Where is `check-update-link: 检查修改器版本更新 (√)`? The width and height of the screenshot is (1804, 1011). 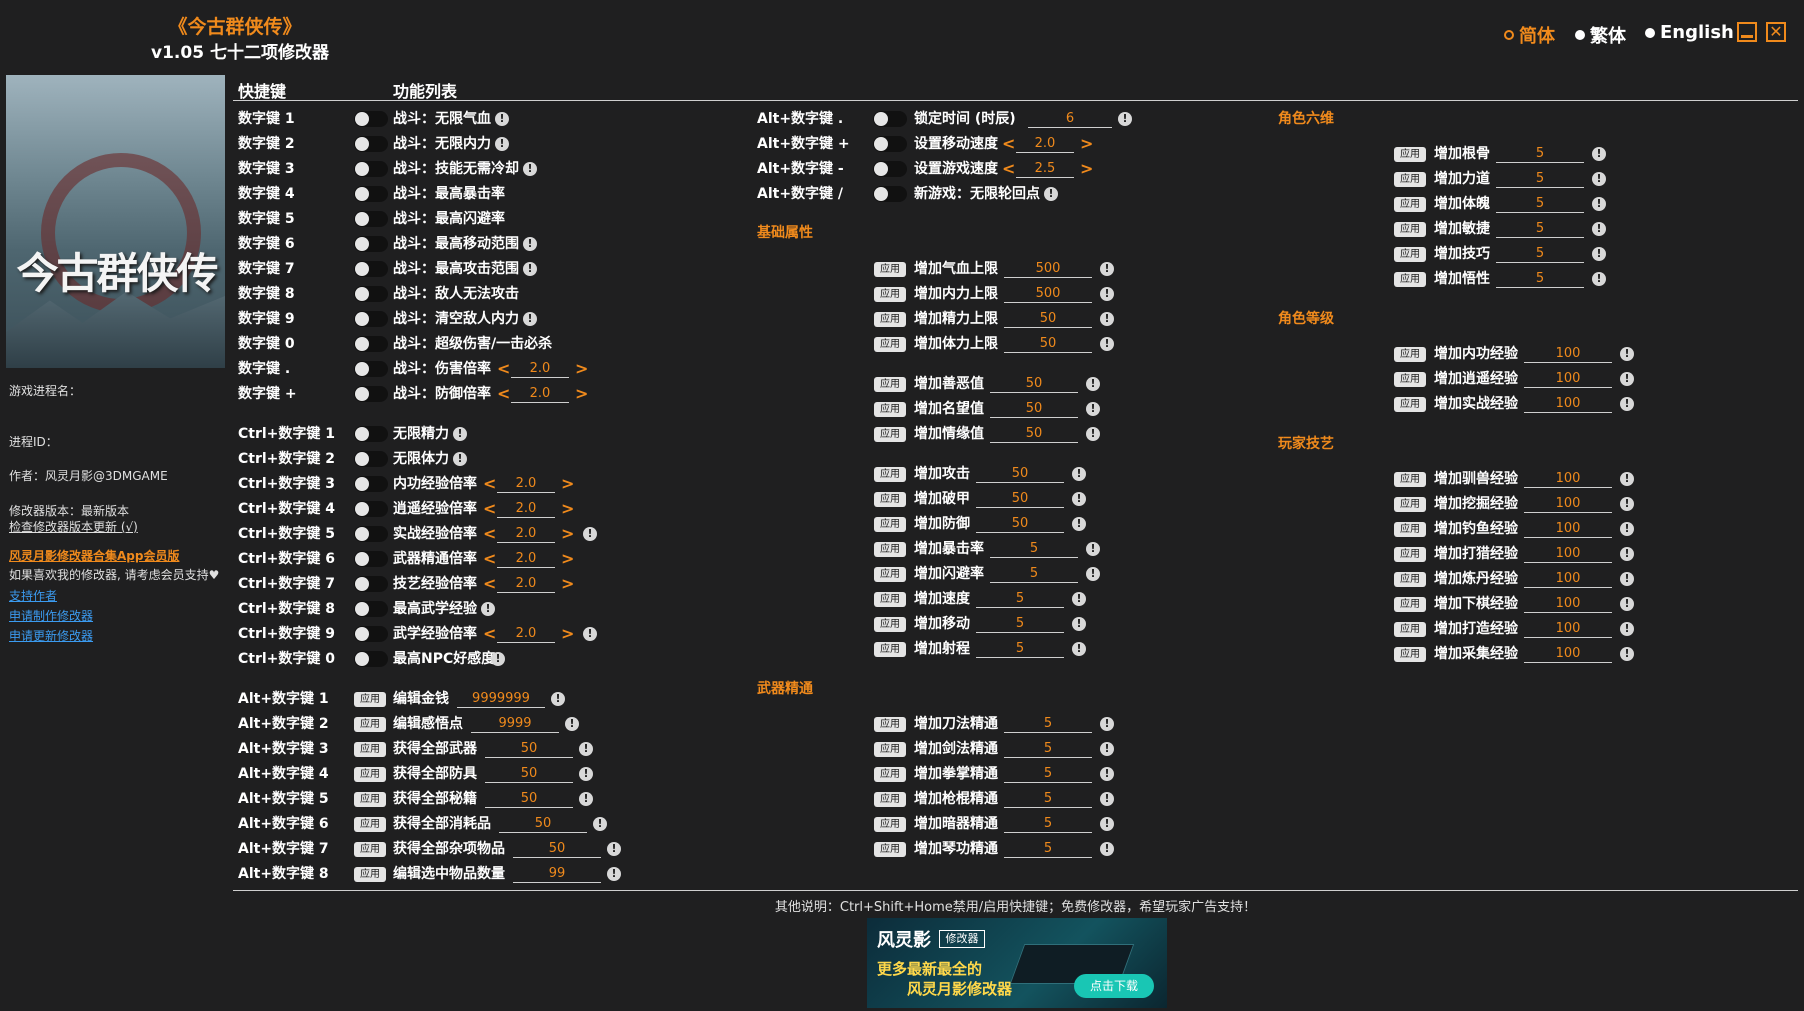
check-update-link: 检查修改器版本更新 (√) is located at coordinates (73, 526).